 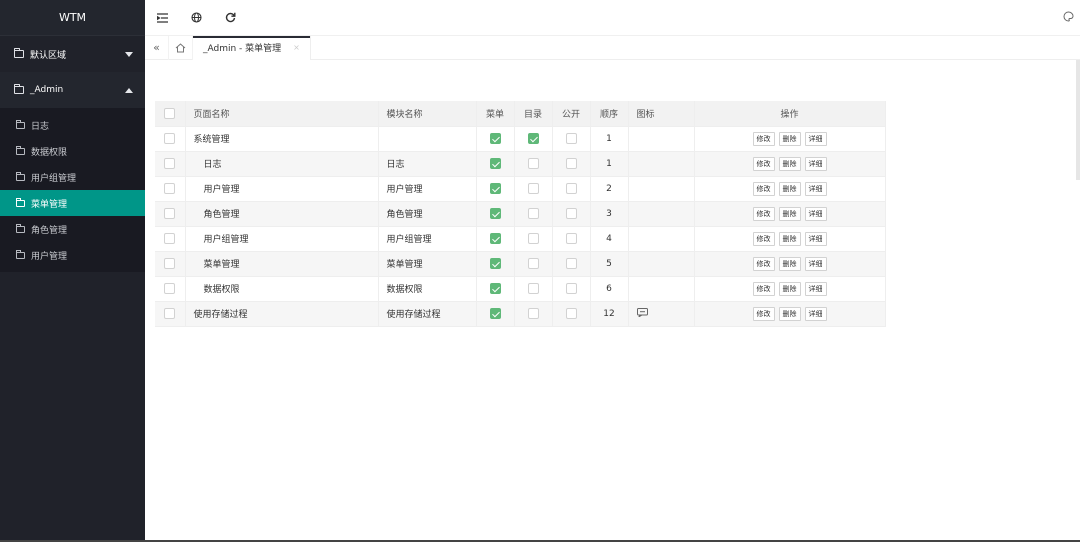 I want to click on sidebar-item-data-permission: 数据权限, so click(x=72, y=151).